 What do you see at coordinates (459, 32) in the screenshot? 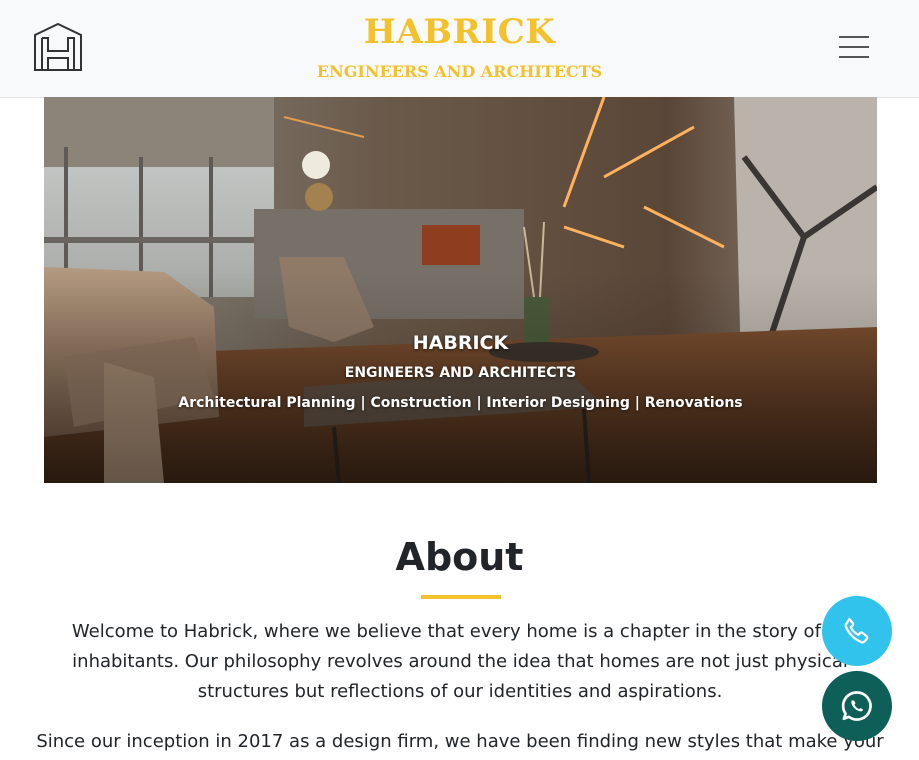
I see `brand-title: HABRICK` at bounding box center [459, 32].